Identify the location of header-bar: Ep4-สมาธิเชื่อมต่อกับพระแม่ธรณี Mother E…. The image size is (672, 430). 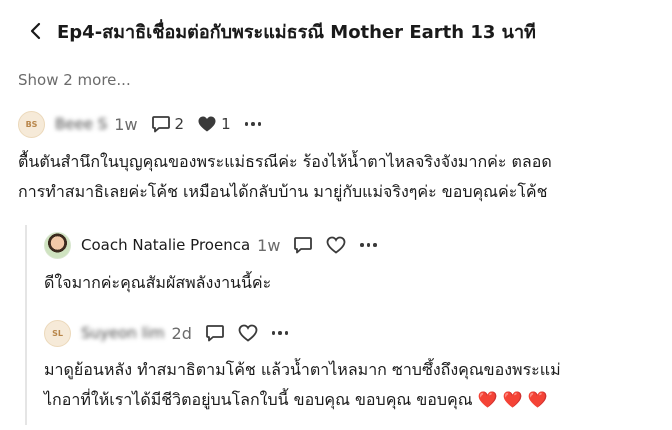
(336, 31).